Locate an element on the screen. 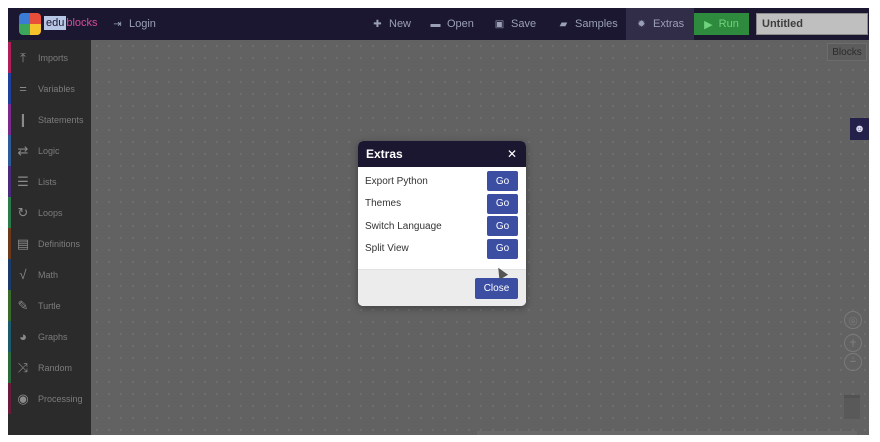 This screenshot has height=442, width=880. logo-text-edu: edu is located at coordinates (55, 23).